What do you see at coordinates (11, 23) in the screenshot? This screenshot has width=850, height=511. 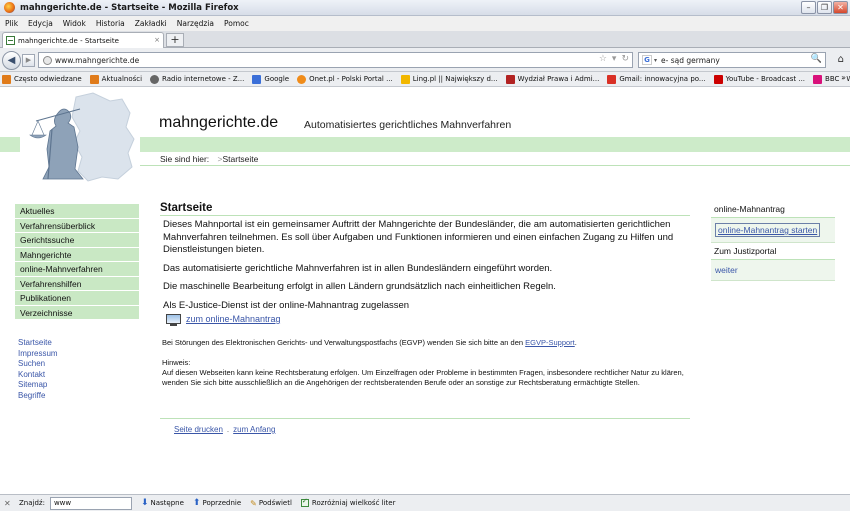 I see `menu-plik: Plik` at bounding box center [11, 23].